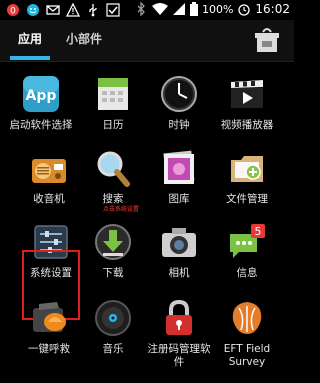  What do you see at coordinates (113, 10) in the screenshot?
I see `check-icon` at bounding box center [113, 10].